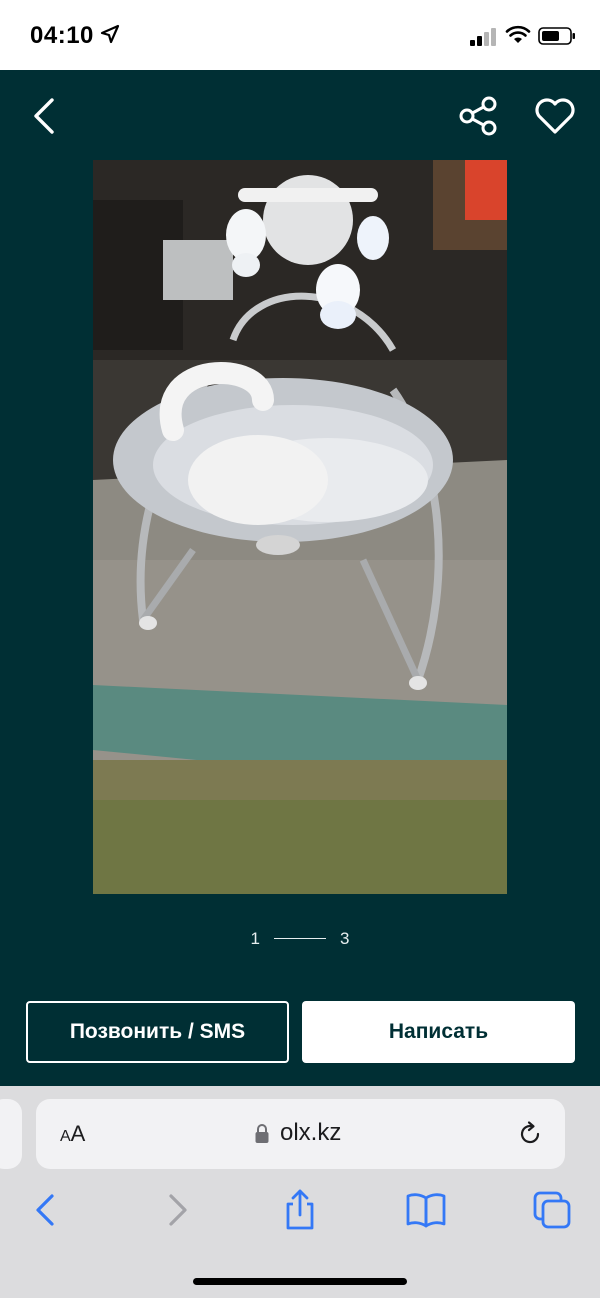  Describe the element at coordinates (300, 1281) in the screenshot. I see `home-indicator` at that location.